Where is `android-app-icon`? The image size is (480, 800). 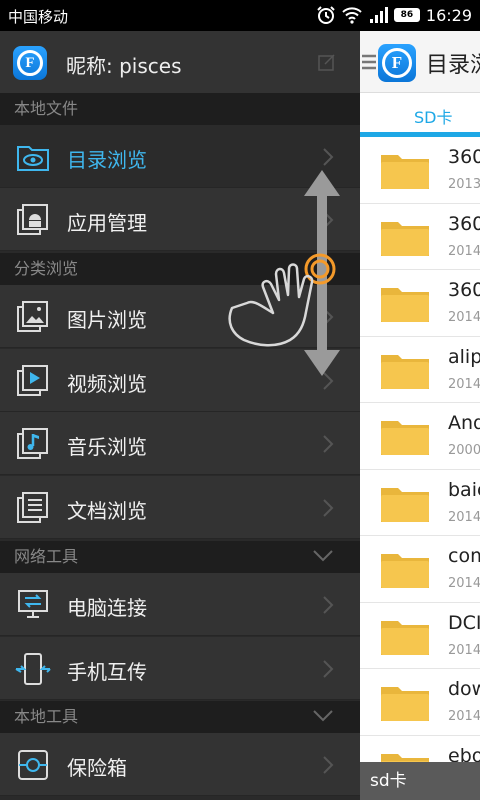 android-app-icon is located at coordinates (32, 219).